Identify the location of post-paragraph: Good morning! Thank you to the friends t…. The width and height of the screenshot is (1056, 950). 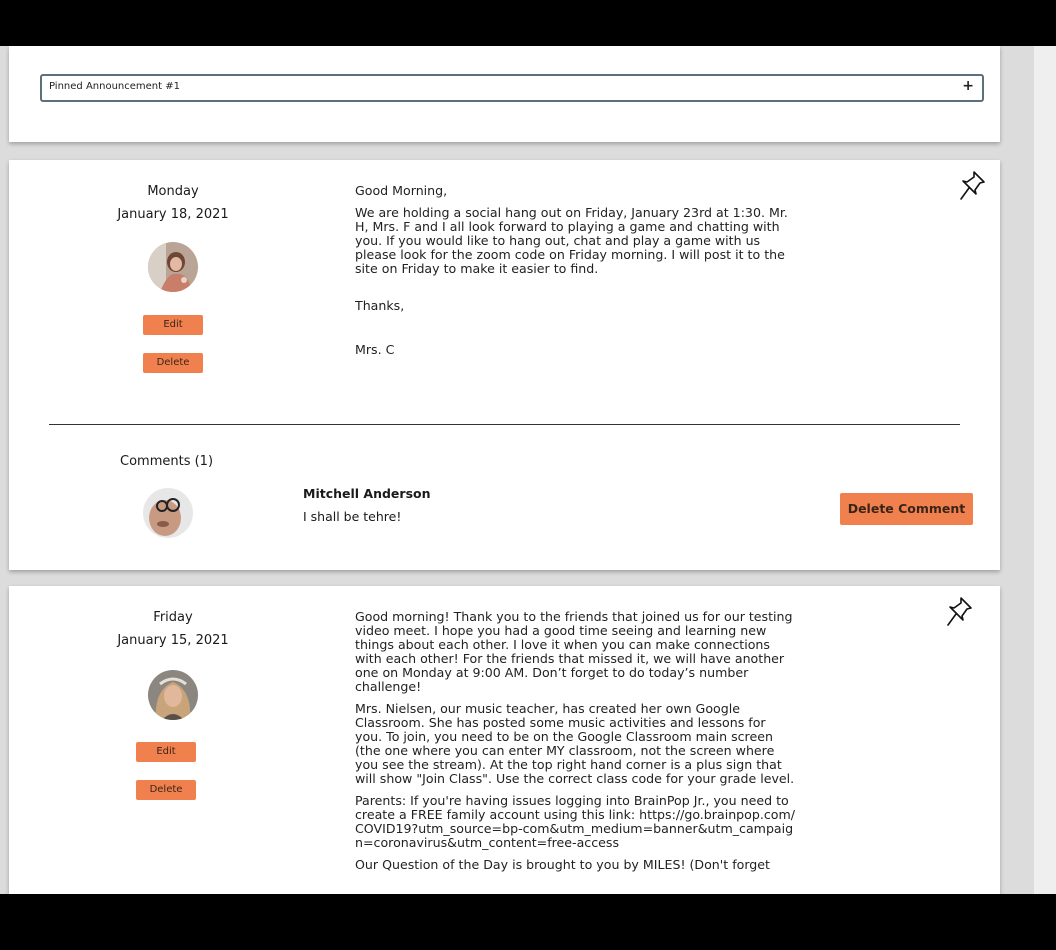
(574, 651).